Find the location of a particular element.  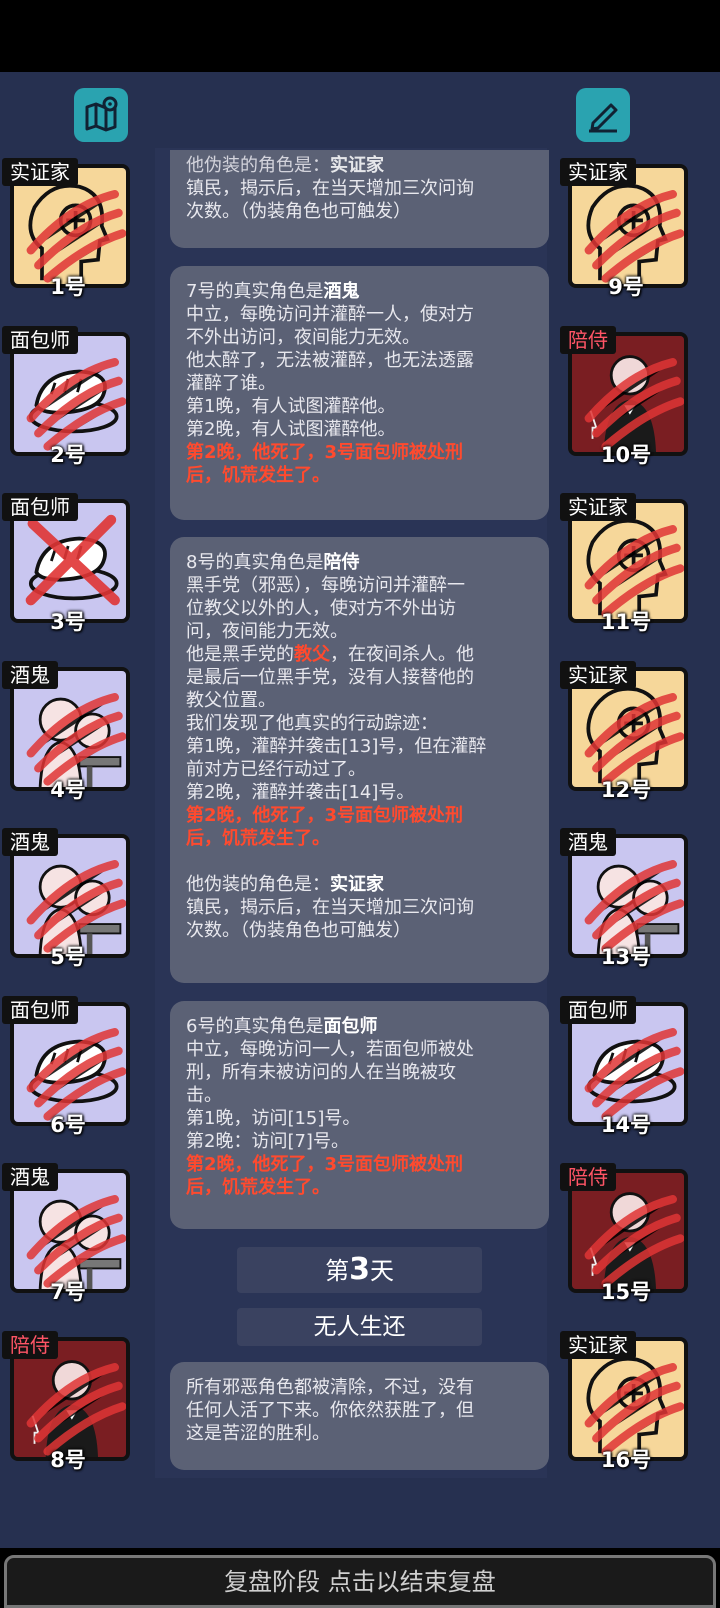

player-number: 7号 is located at coordinates (68, 1292).